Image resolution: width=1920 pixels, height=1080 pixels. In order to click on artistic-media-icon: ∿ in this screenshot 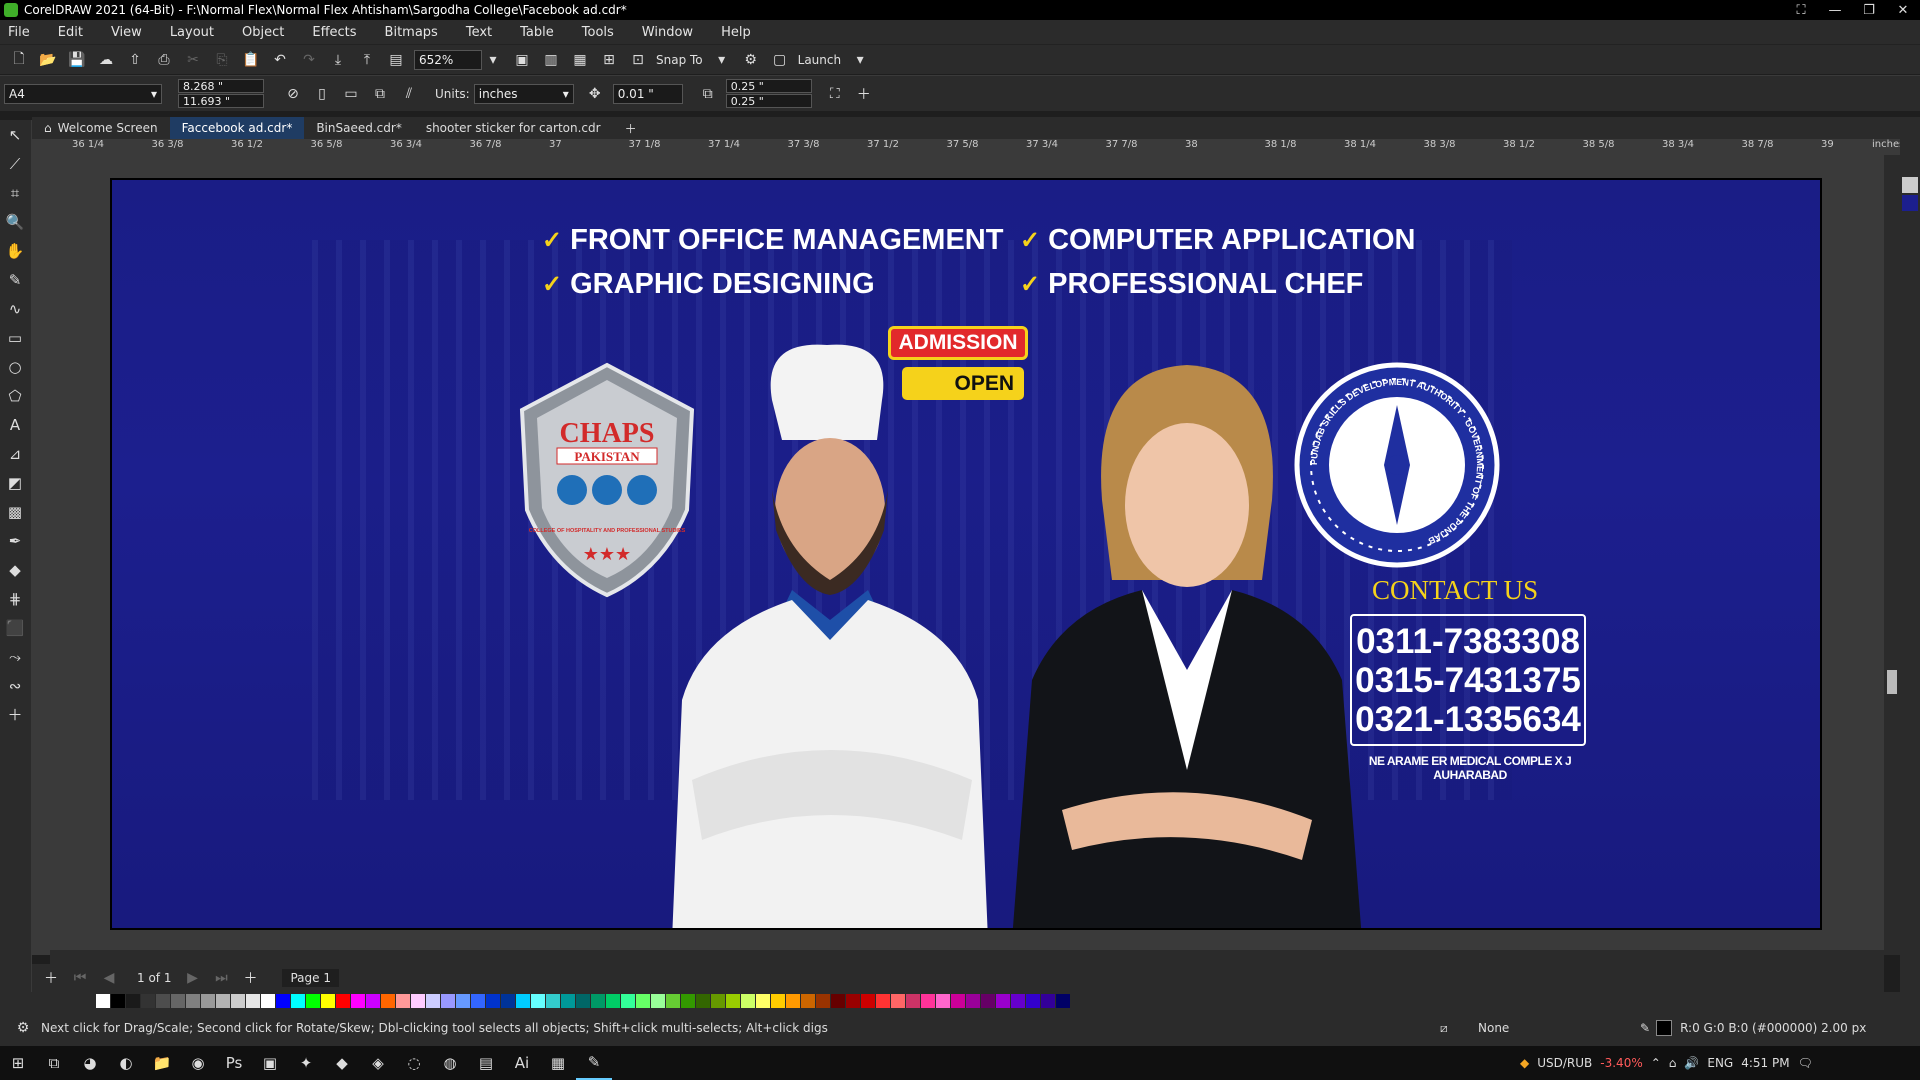, I will do `click(15, 308)`.